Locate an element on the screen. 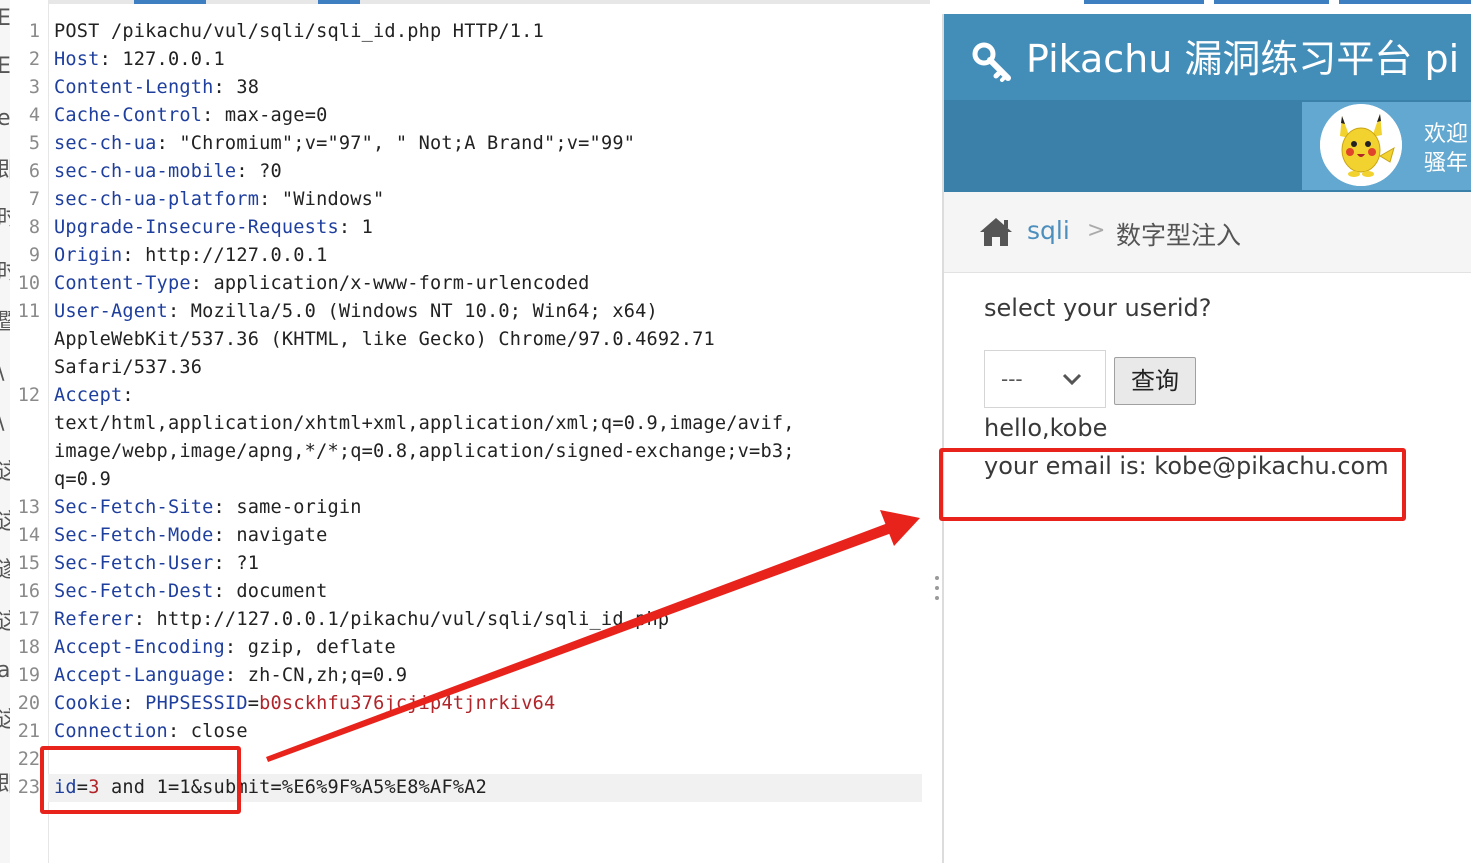 Image resolution: width=1471 pixels, height=863 pixels. header-key: Accept-Language is located at coordinates (139, 675).